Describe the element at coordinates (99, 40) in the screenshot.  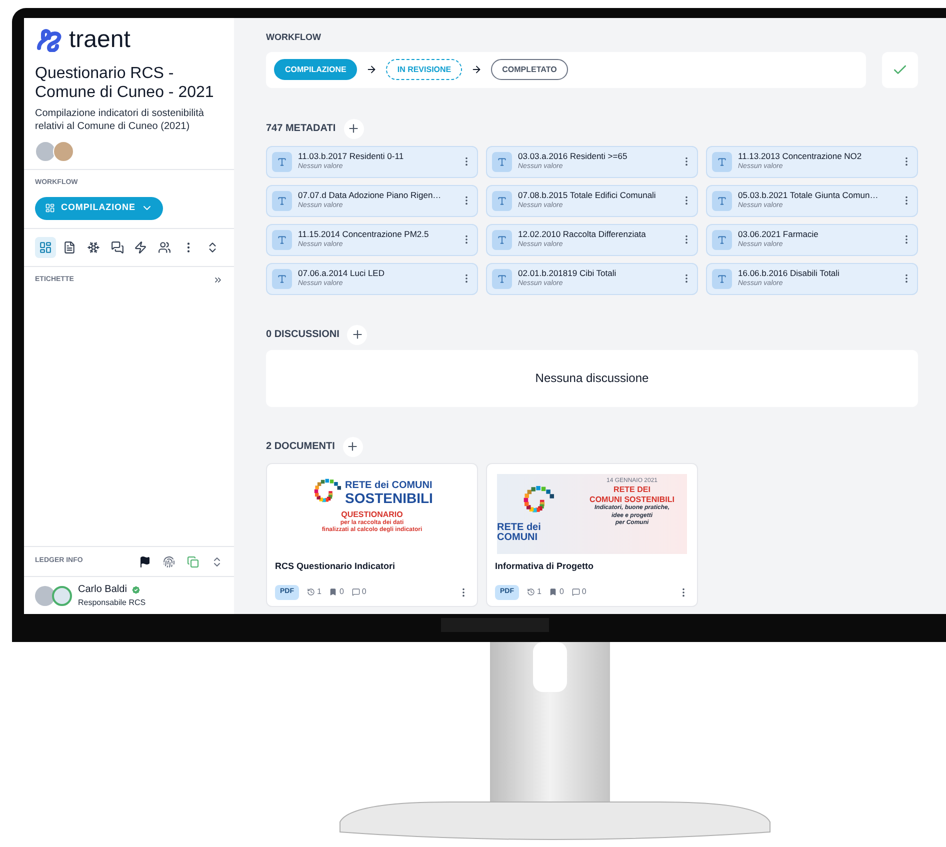
I see `logo-text: traent` at that location.